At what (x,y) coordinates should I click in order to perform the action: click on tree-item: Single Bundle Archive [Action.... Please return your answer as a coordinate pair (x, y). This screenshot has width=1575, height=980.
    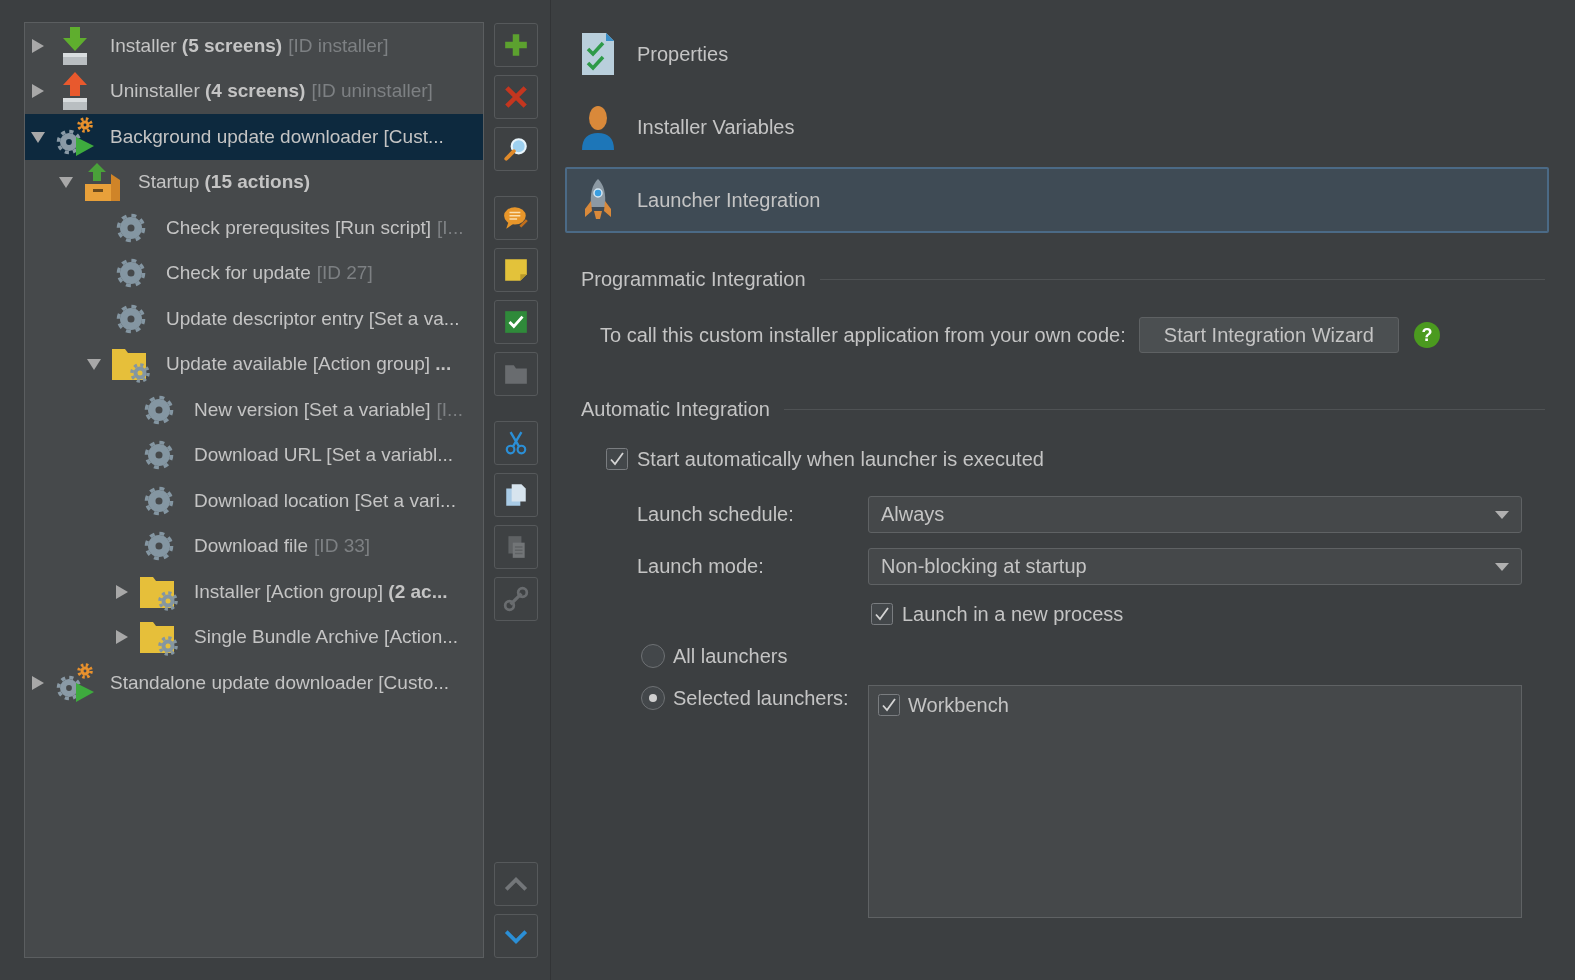
    Looking at the image, I should click on (254, 637).